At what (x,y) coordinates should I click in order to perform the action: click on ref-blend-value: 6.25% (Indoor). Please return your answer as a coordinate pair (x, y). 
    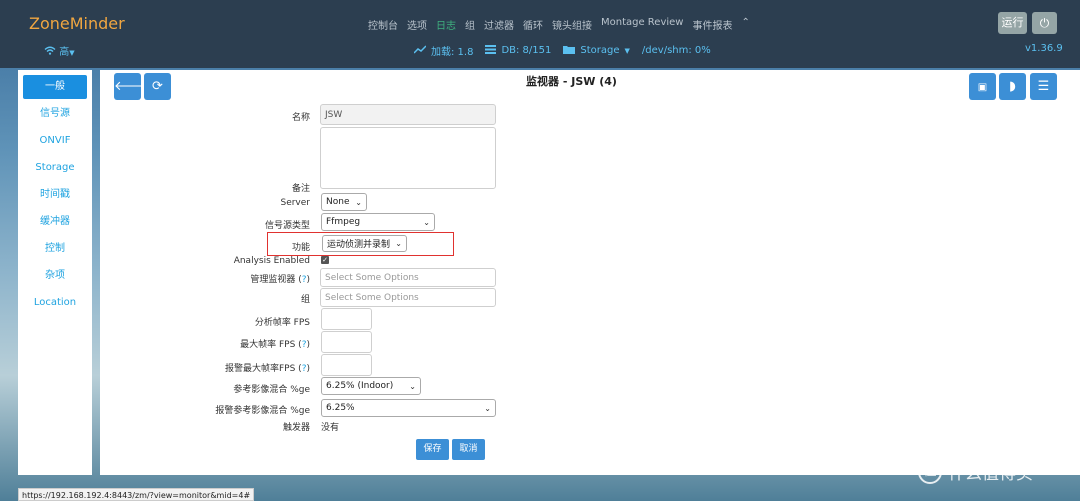
    Looking at the image, I should click on (360, 386).